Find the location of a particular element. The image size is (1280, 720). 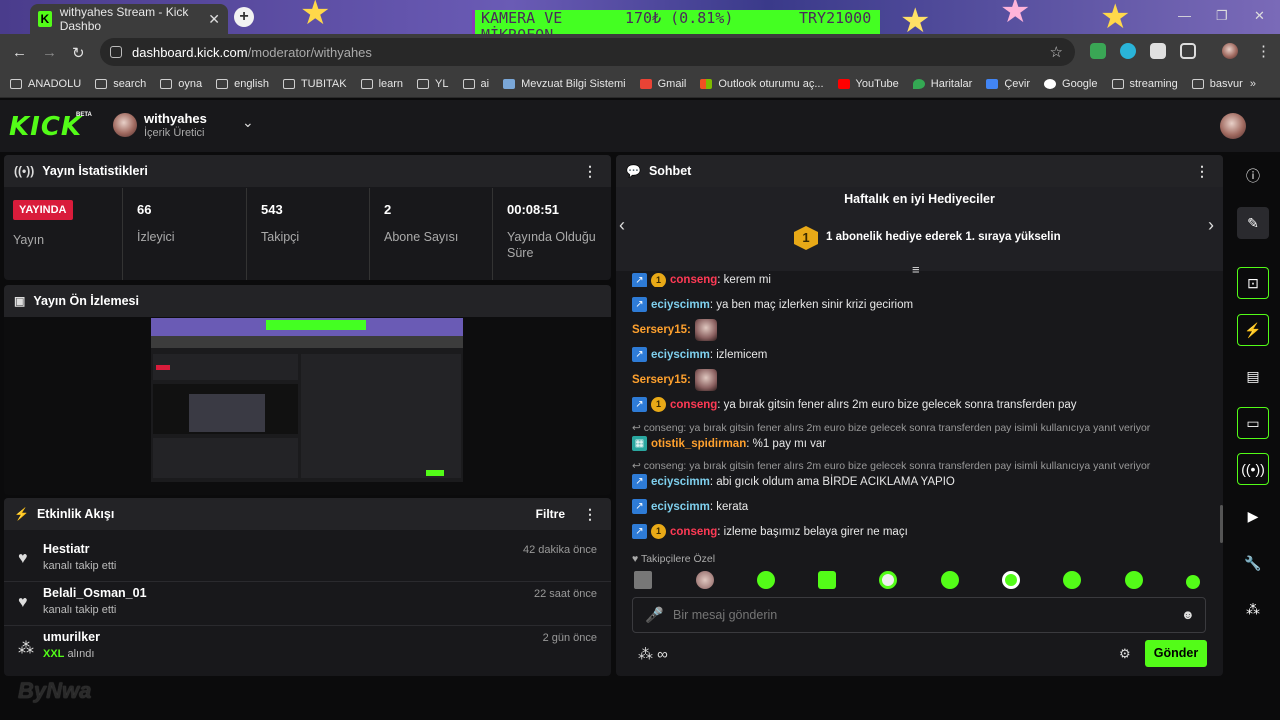

stream-preview-header: ▣ Yayın Ön İzlemesi is located at coordinates (307, 301).